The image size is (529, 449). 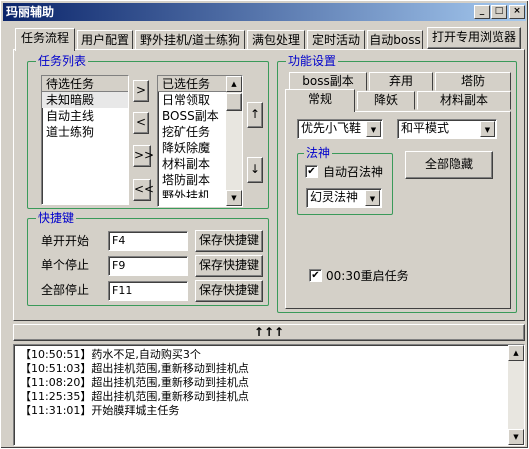 I want to click on tab-label: 定时活动, so click(x=335, y=40).